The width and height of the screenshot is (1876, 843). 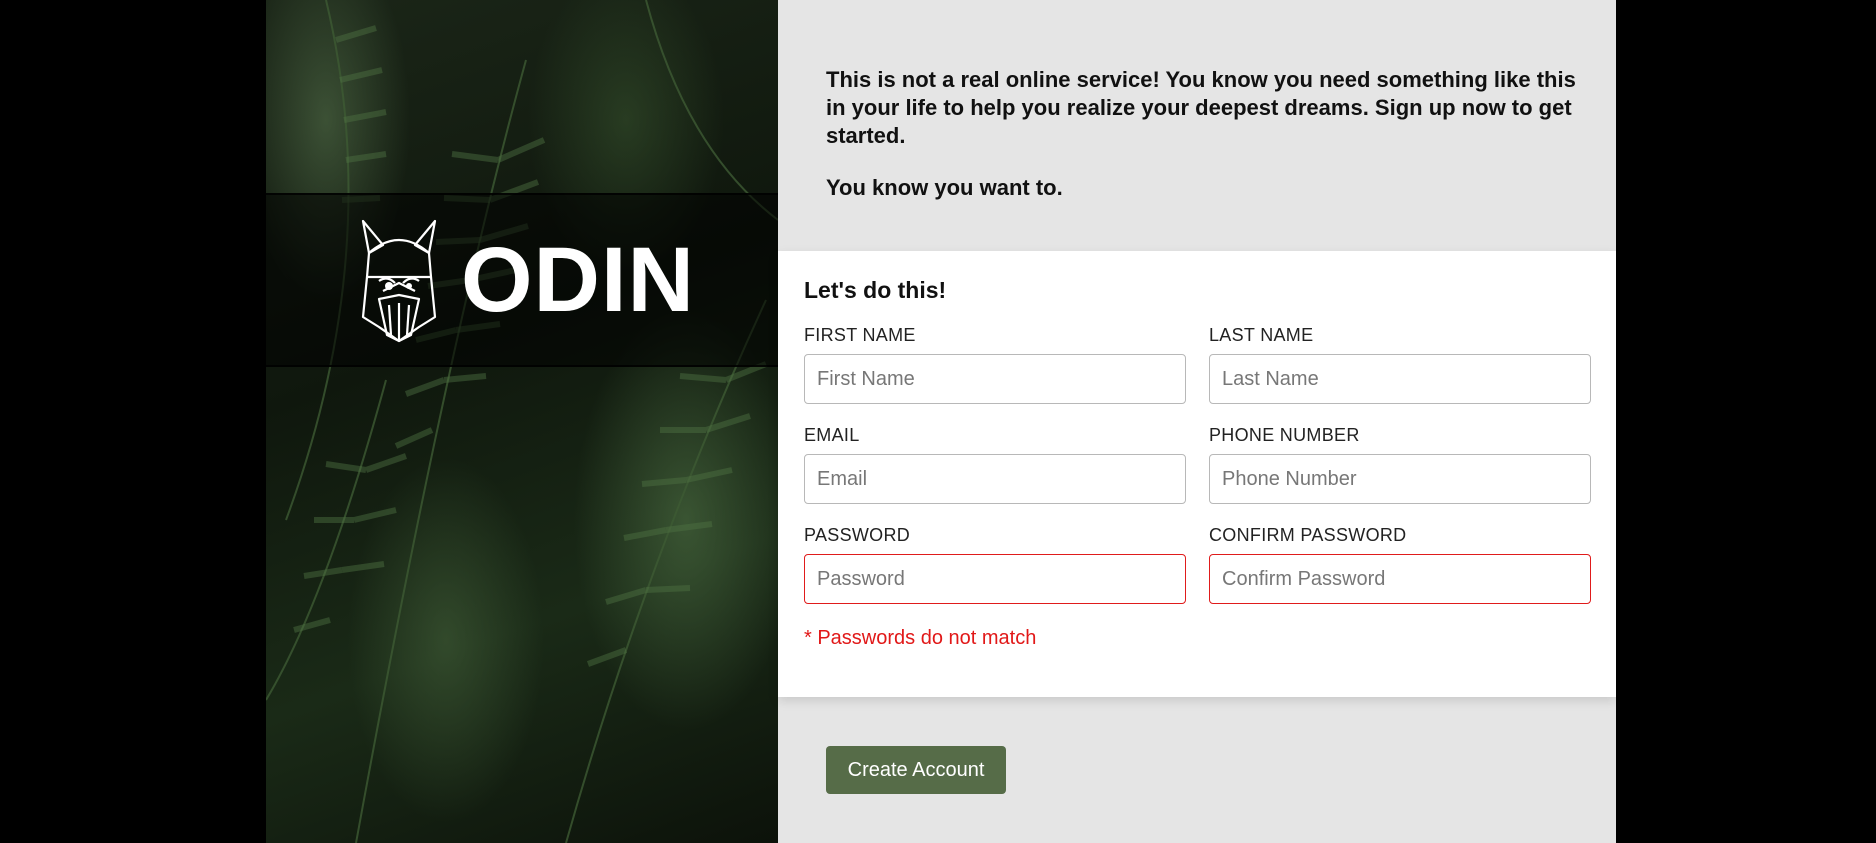 What do you see at coordinates (860, 335) in the screenshot?
I see `first-name-label: FIRST NAME` at bounding box center [860, 335].